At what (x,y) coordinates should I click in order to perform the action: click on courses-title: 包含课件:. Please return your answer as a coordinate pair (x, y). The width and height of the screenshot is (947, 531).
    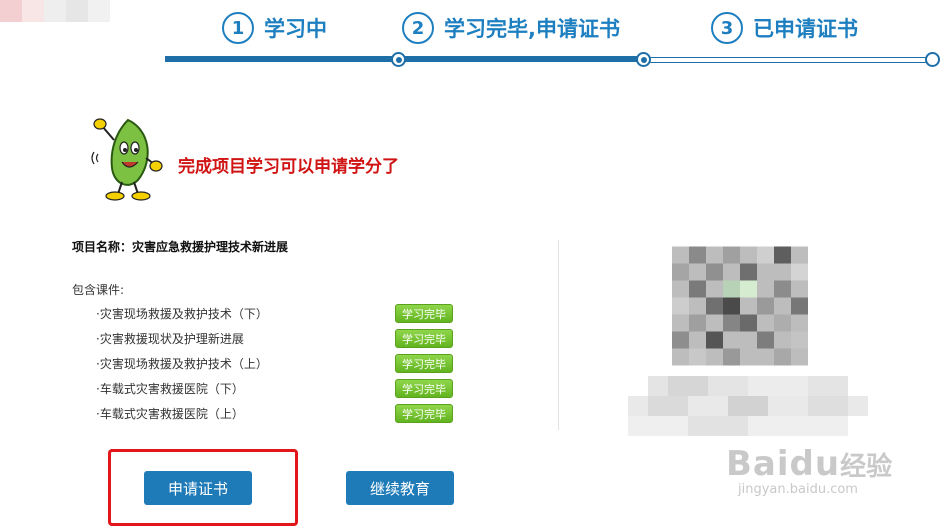
    Looking at the image, I should click on (98, 290).